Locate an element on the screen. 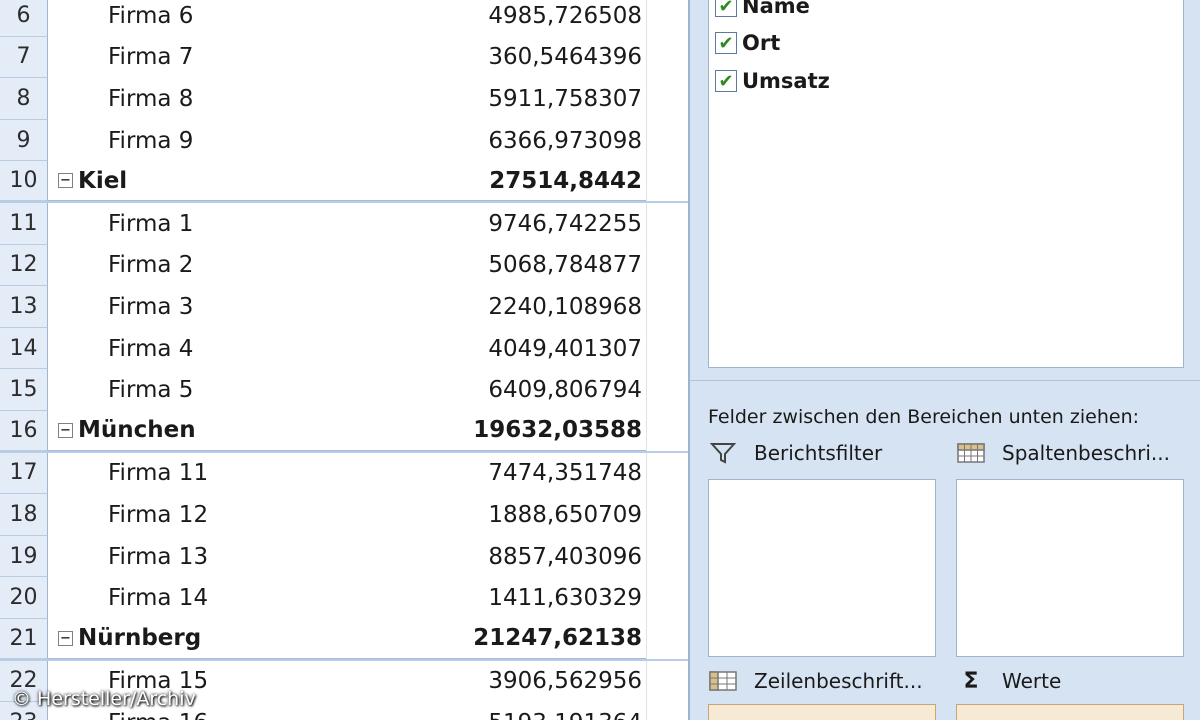 The width and height of the screenshot is (1200, 720). group-total-cell: 19632,03588 is located at coordinates (558, 431).